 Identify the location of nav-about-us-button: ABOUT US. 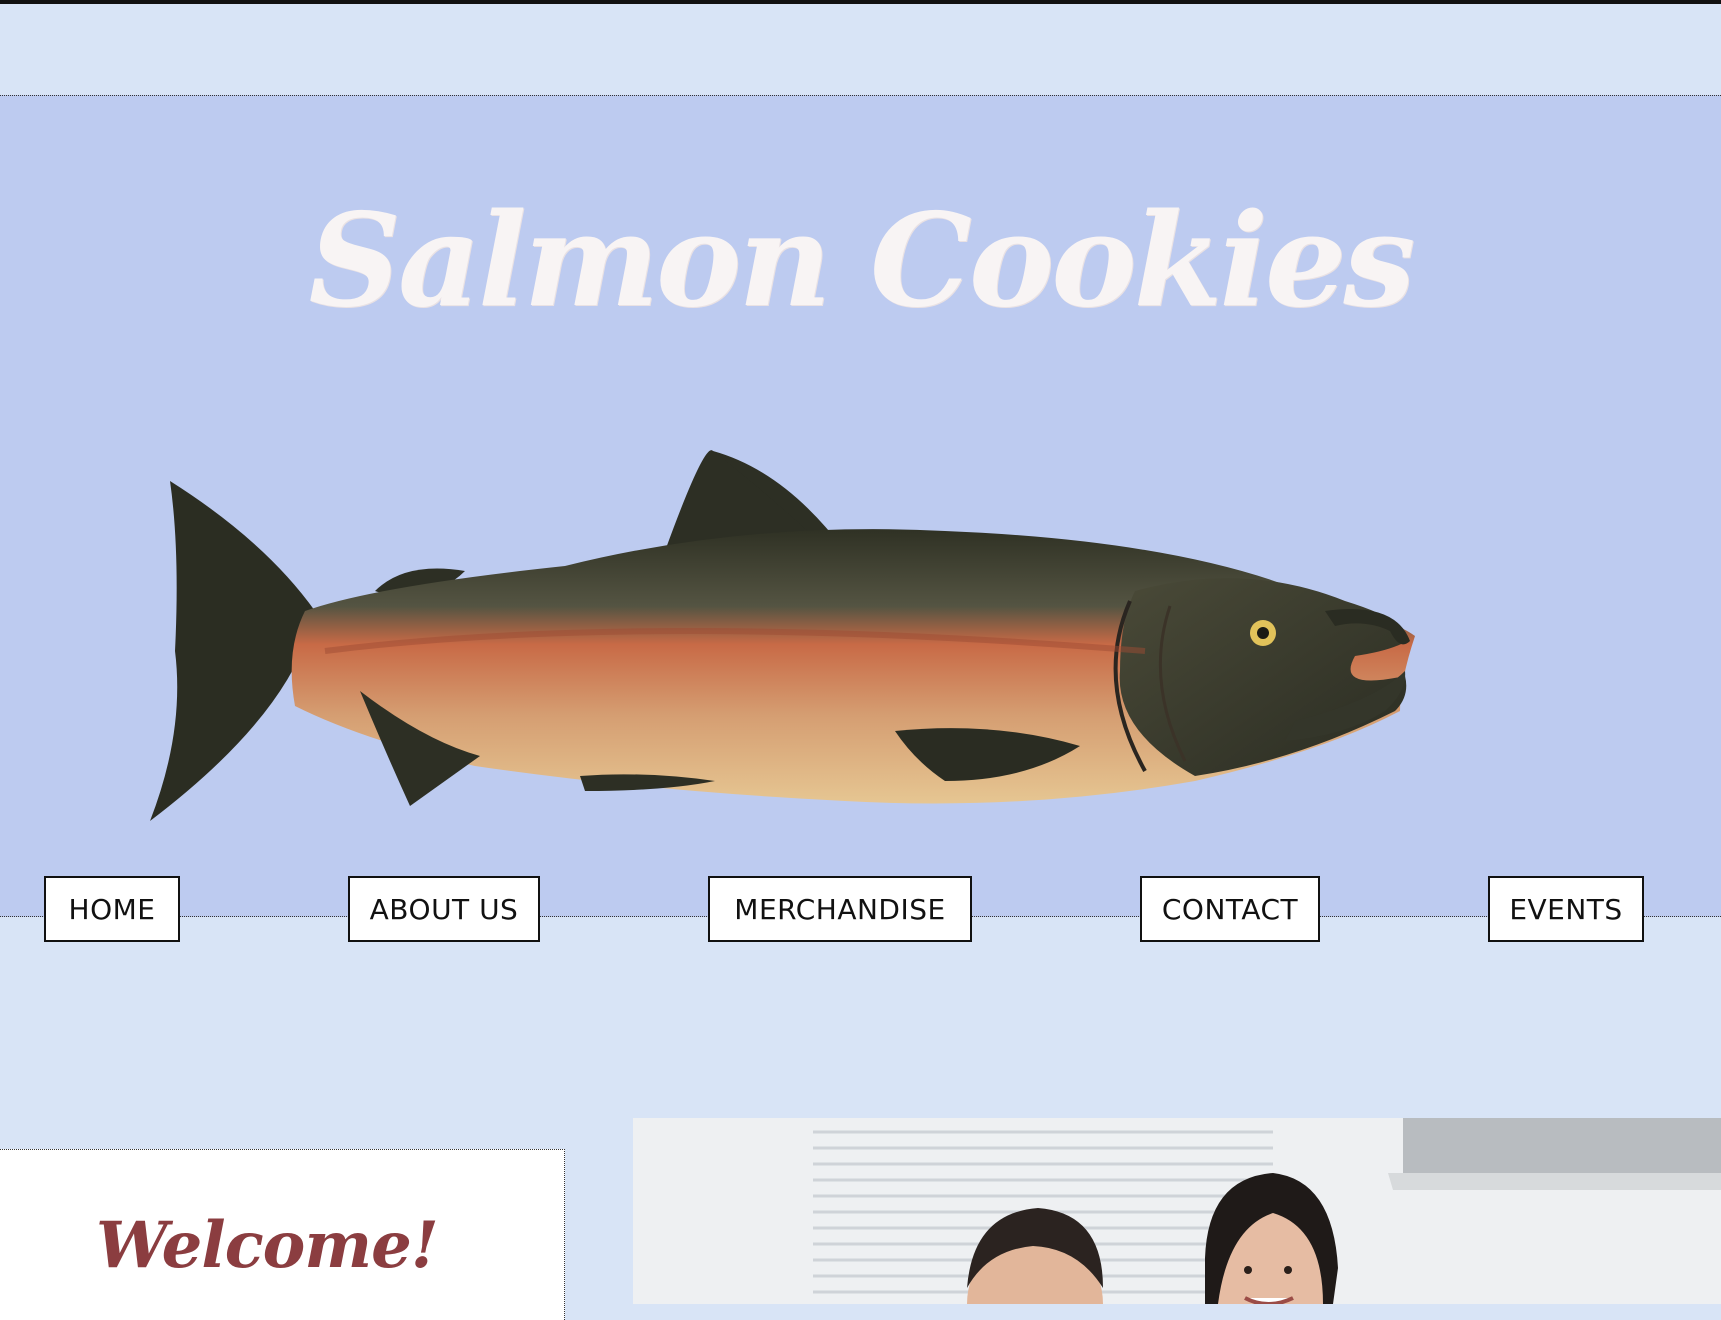
(444, 909).